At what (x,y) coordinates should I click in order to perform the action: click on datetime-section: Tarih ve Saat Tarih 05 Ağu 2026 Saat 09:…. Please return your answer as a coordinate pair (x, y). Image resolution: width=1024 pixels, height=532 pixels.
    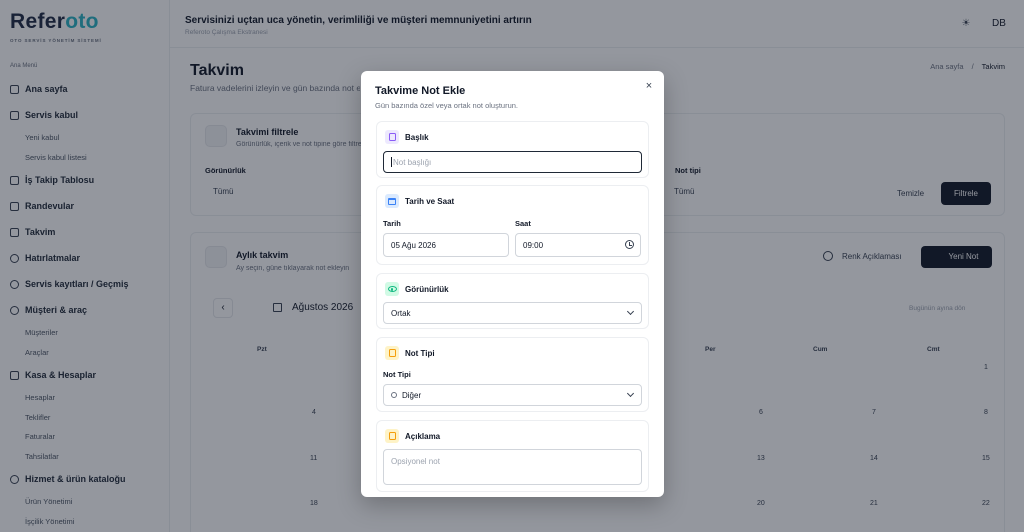
    Looking at the image, I should click on (512, 225).